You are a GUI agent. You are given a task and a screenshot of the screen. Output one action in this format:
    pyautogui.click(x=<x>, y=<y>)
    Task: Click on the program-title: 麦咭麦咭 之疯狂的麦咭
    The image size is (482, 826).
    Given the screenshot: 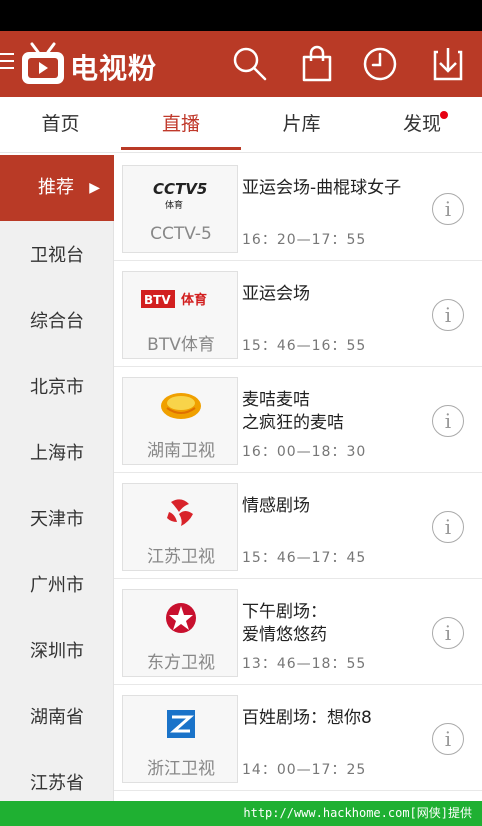 What is the action you would take?
    pyautogui.click(x=293, y=411)
    